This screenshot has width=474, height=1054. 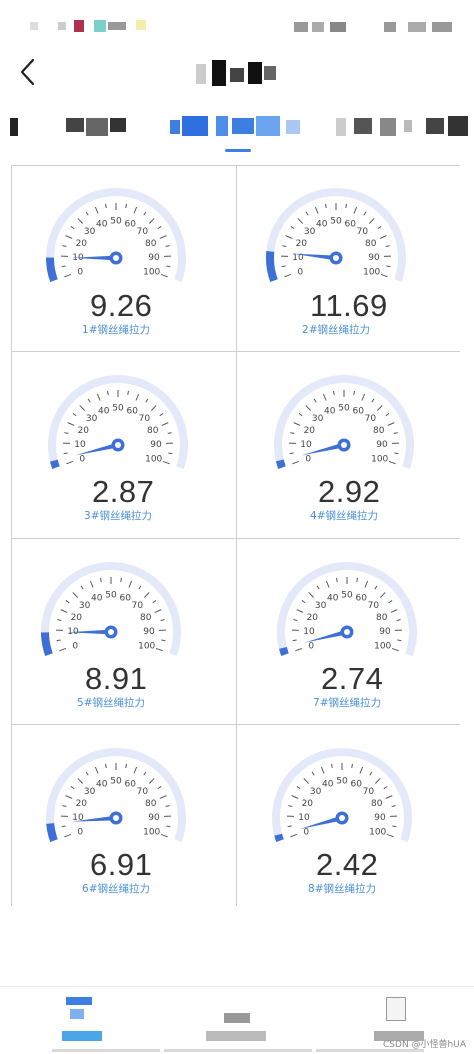 What do you see at coordinates (349, 445) in the screenshot?
I see `gauge-card-4: 0102030405060708090100 2.92 4#钢丝绳拉力` at bounding box center [349, 445].